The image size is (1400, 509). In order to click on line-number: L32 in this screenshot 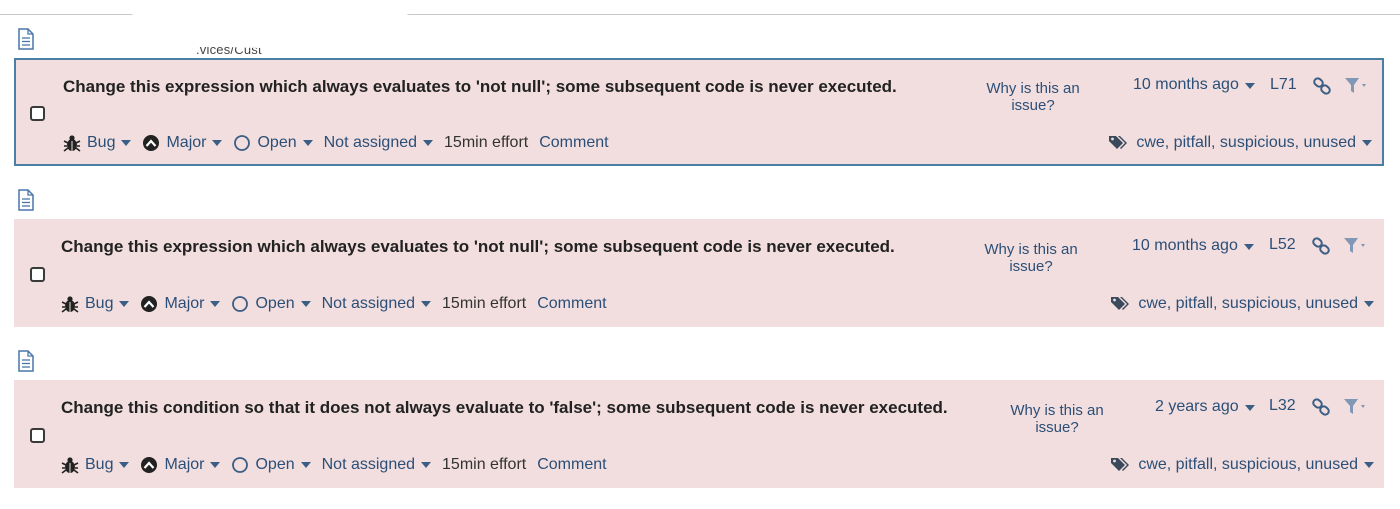, I will do `click(1282, 406)`.